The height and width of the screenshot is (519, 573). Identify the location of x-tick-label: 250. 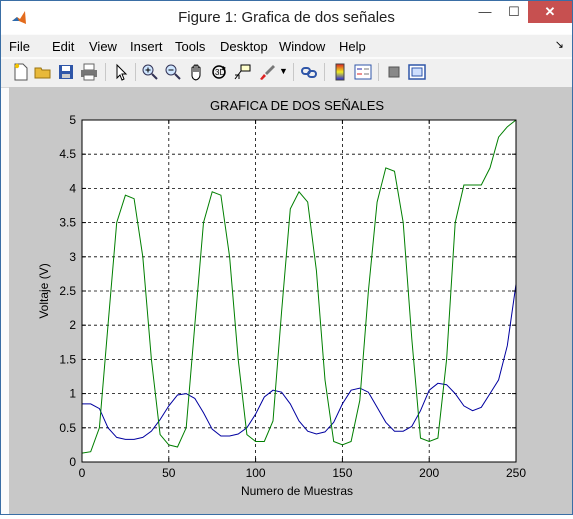
(516, 473).